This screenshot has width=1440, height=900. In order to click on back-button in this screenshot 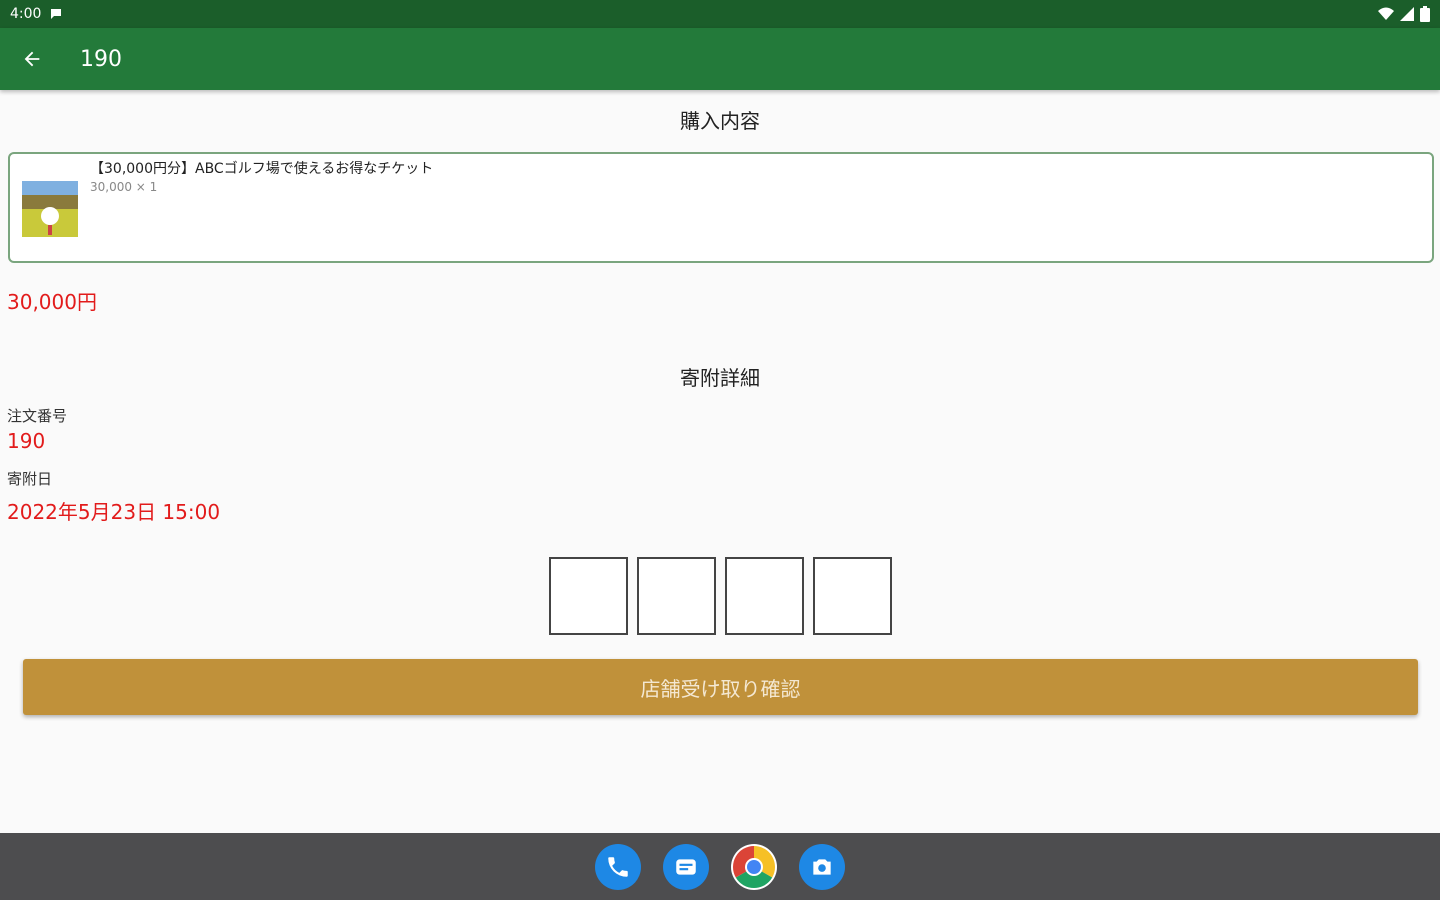, I will do `click(32, 59)`.